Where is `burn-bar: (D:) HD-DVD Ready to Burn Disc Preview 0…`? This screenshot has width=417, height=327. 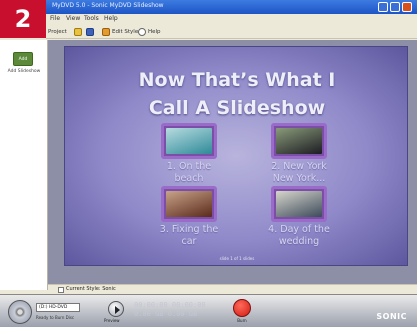 burn-bar: (D:) HD-DVD Ready to Burn Disc Preview 0… is located at coordinates (208, 310).